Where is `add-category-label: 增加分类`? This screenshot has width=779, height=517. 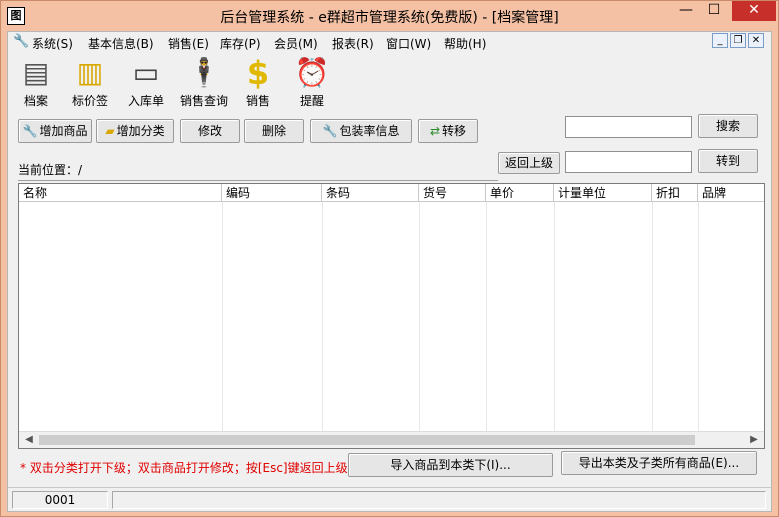
add-category-label: 增加分类 is located at coordinates (140, 131).